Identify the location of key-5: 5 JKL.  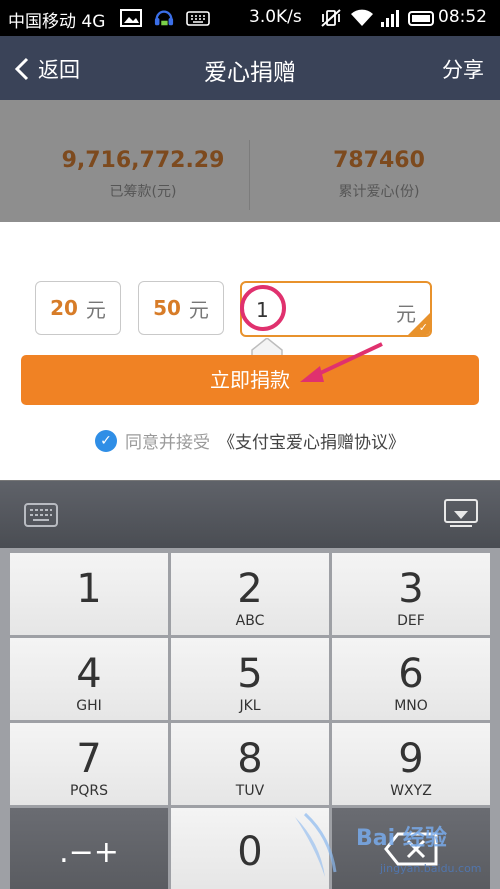
(250, 679).